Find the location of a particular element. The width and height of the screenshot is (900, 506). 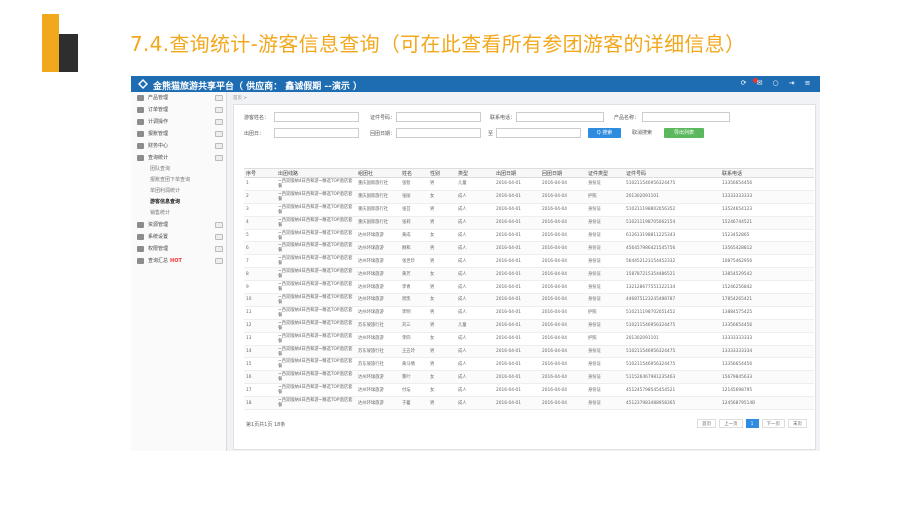

column-header: 证件类型 is located at coordinates (605, 173).